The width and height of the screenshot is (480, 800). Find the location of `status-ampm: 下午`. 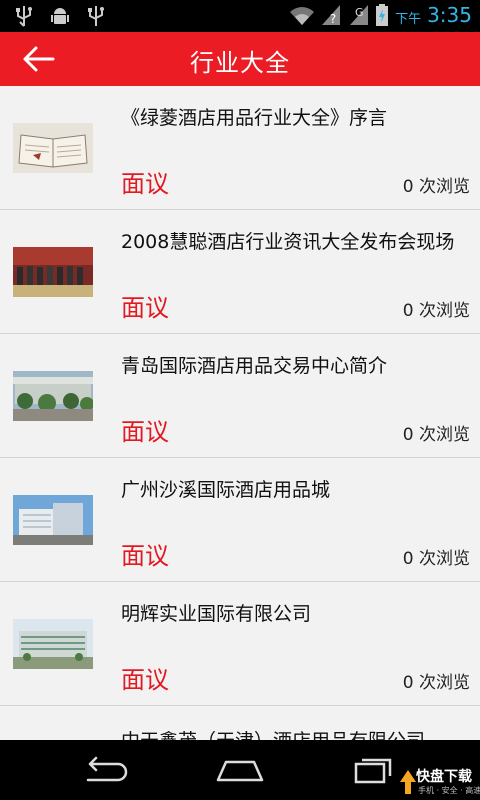

status-ampm: 下午 is located at coordinates (408, 19).